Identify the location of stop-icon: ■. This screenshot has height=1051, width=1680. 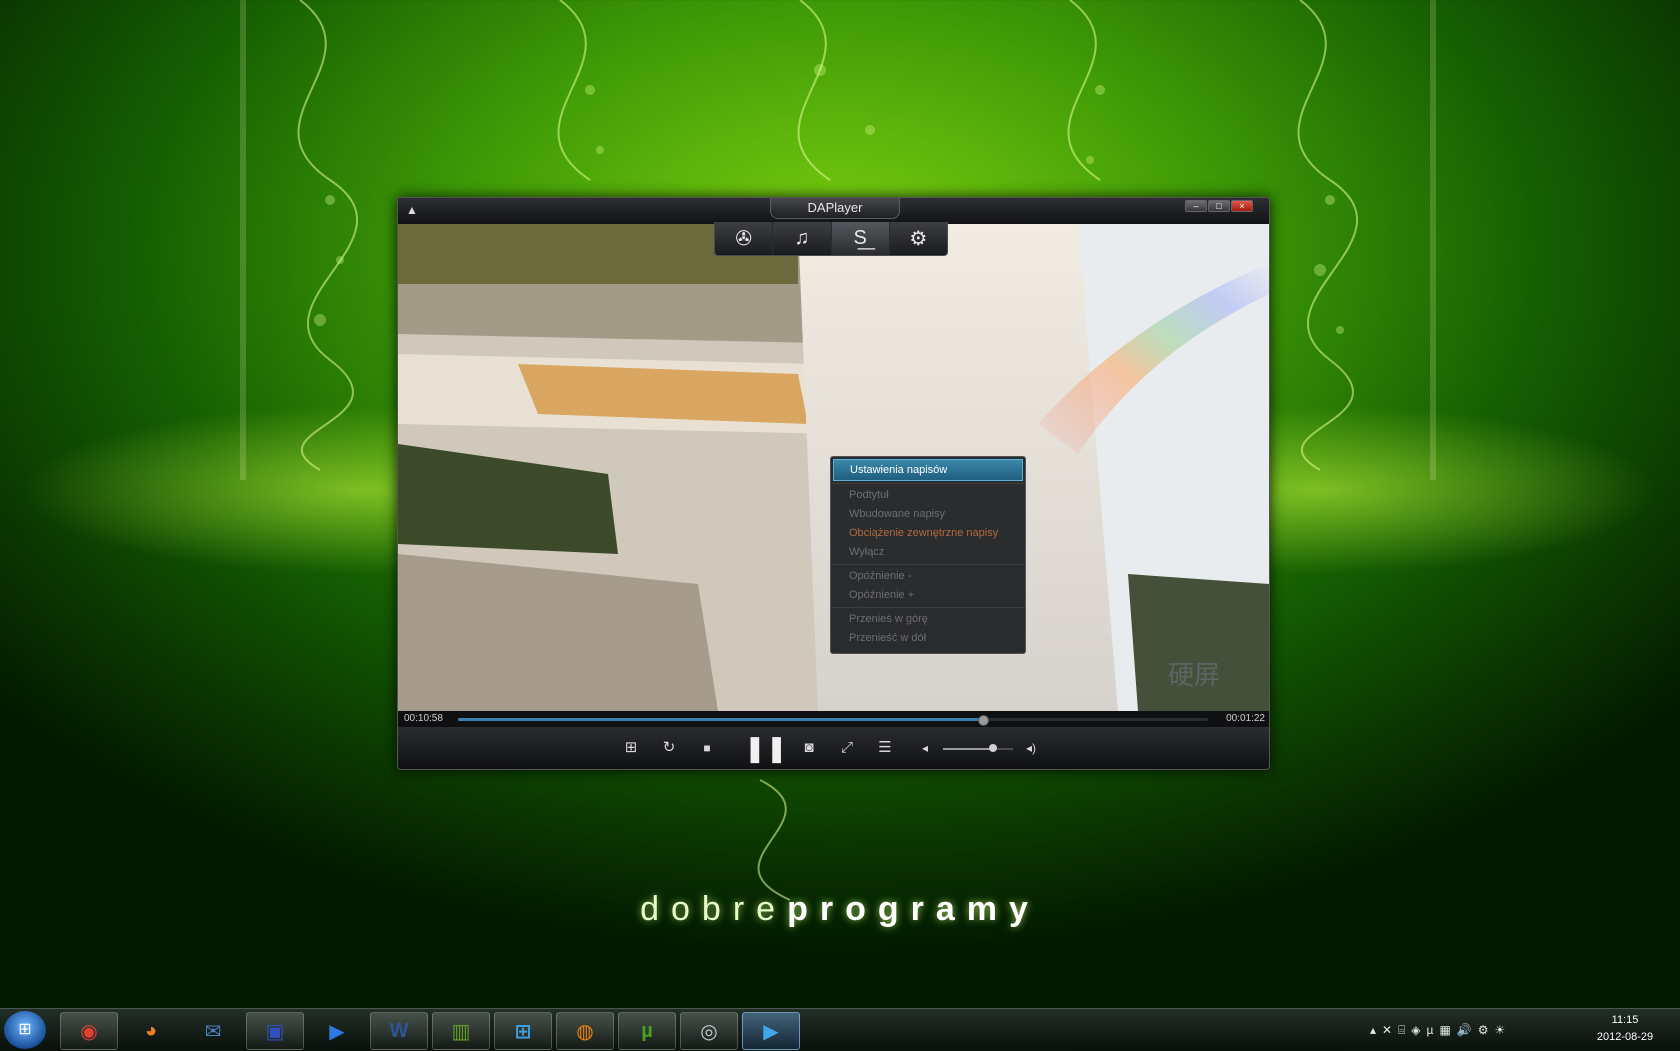
(707, 748).